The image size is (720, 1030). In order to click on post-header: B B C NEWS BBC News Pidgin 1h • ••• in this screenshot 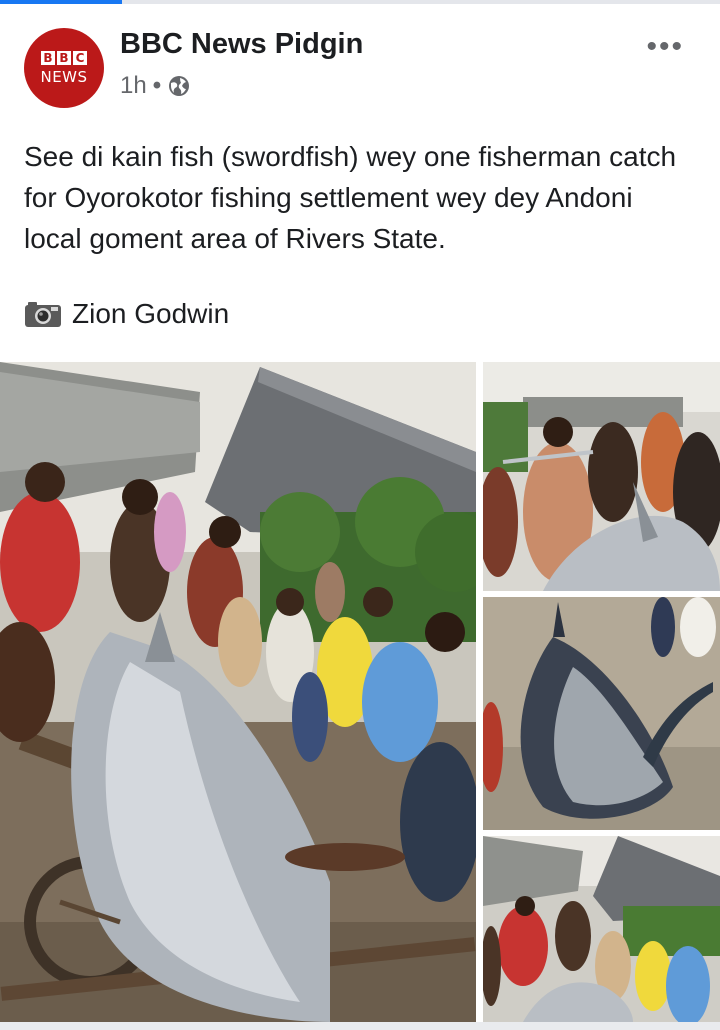, I will do `click(360, 59)`.